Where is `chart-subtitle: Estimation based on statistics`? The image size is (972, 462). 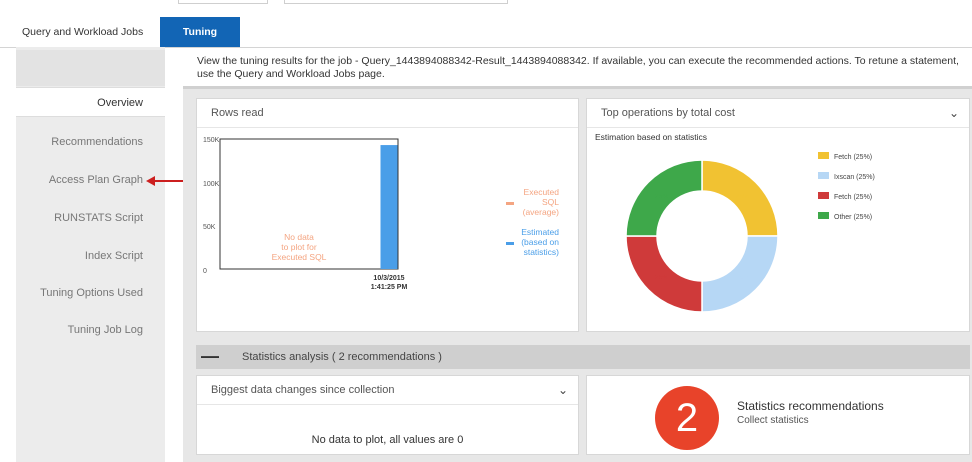
chart-subtitle: Estimation based on statistics is located at coordinates (651, 137).